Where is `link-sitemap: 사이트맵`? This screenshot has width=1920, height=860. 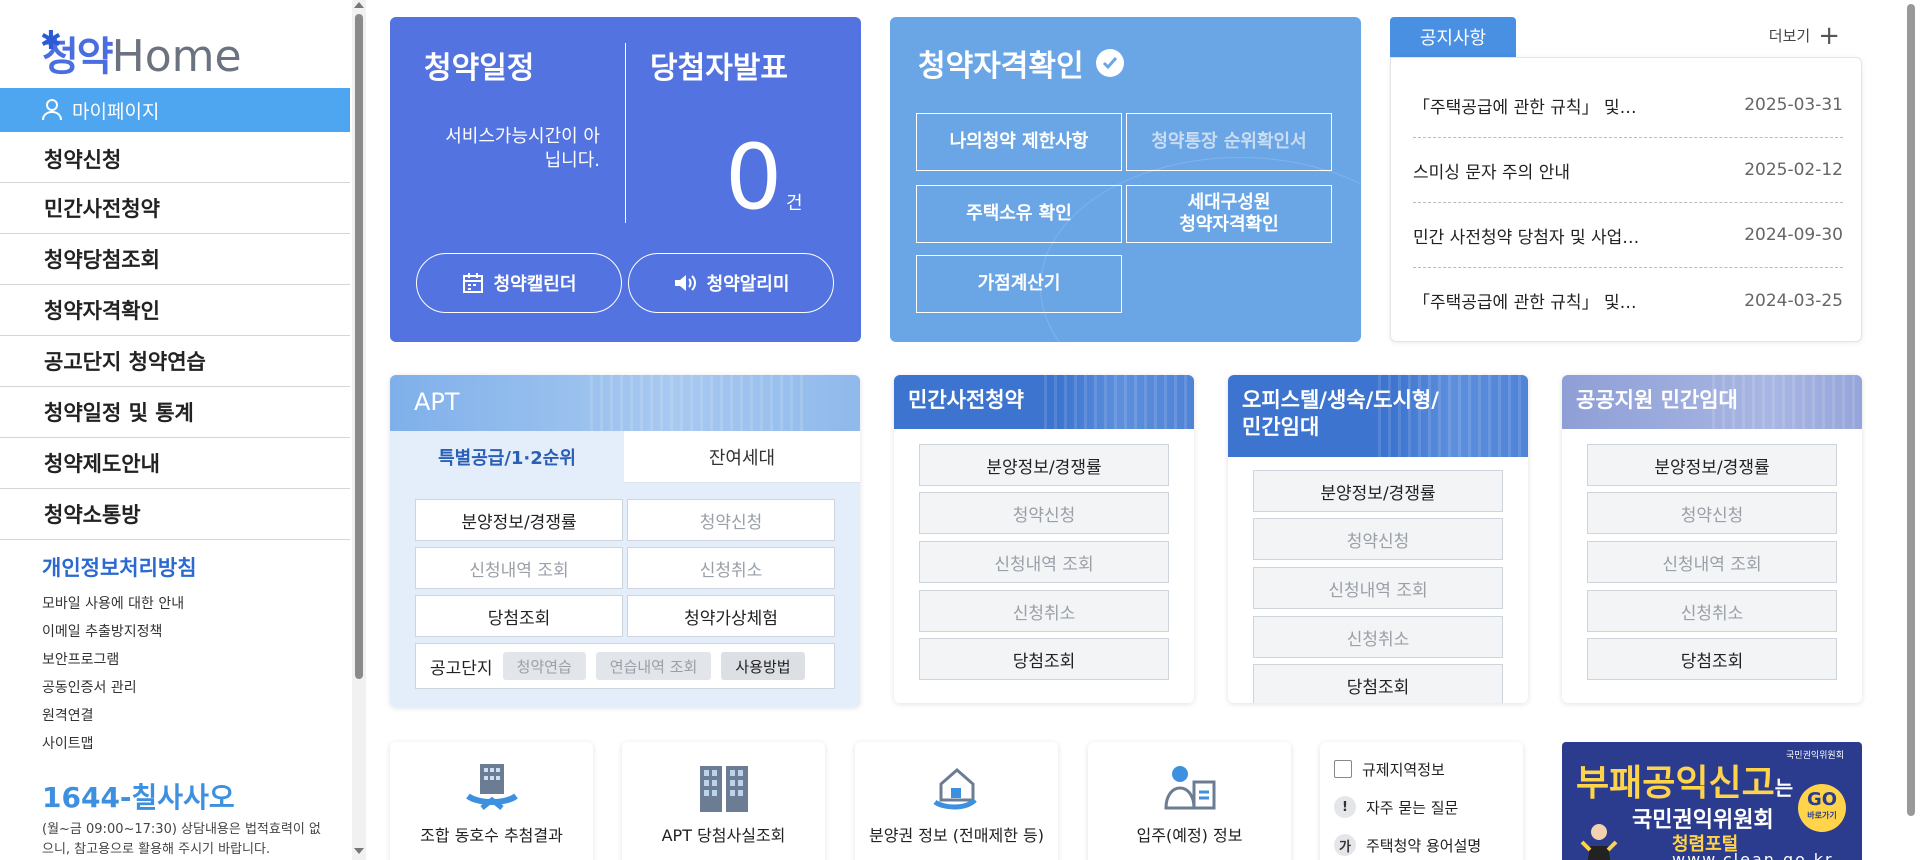 link-sitemap: 사이트맵 is located at coordinates (113, 744).